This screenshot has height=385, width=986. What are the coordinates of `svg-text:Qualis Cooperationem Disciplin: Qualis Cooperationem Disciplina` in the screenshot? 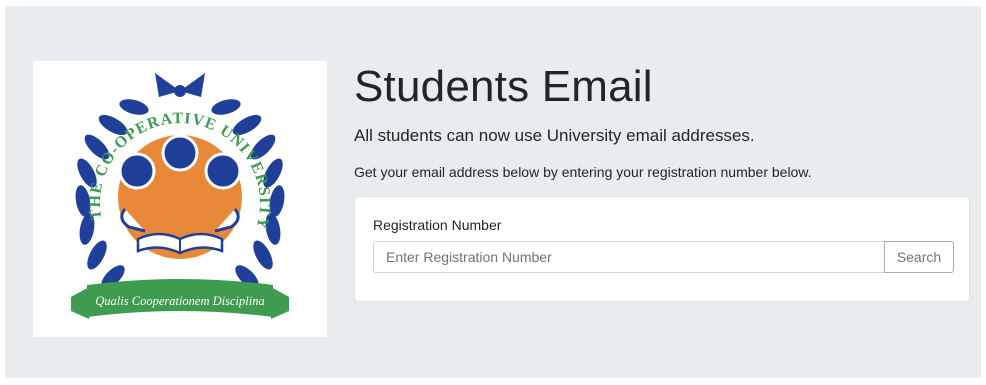 It's located at (179, 301).